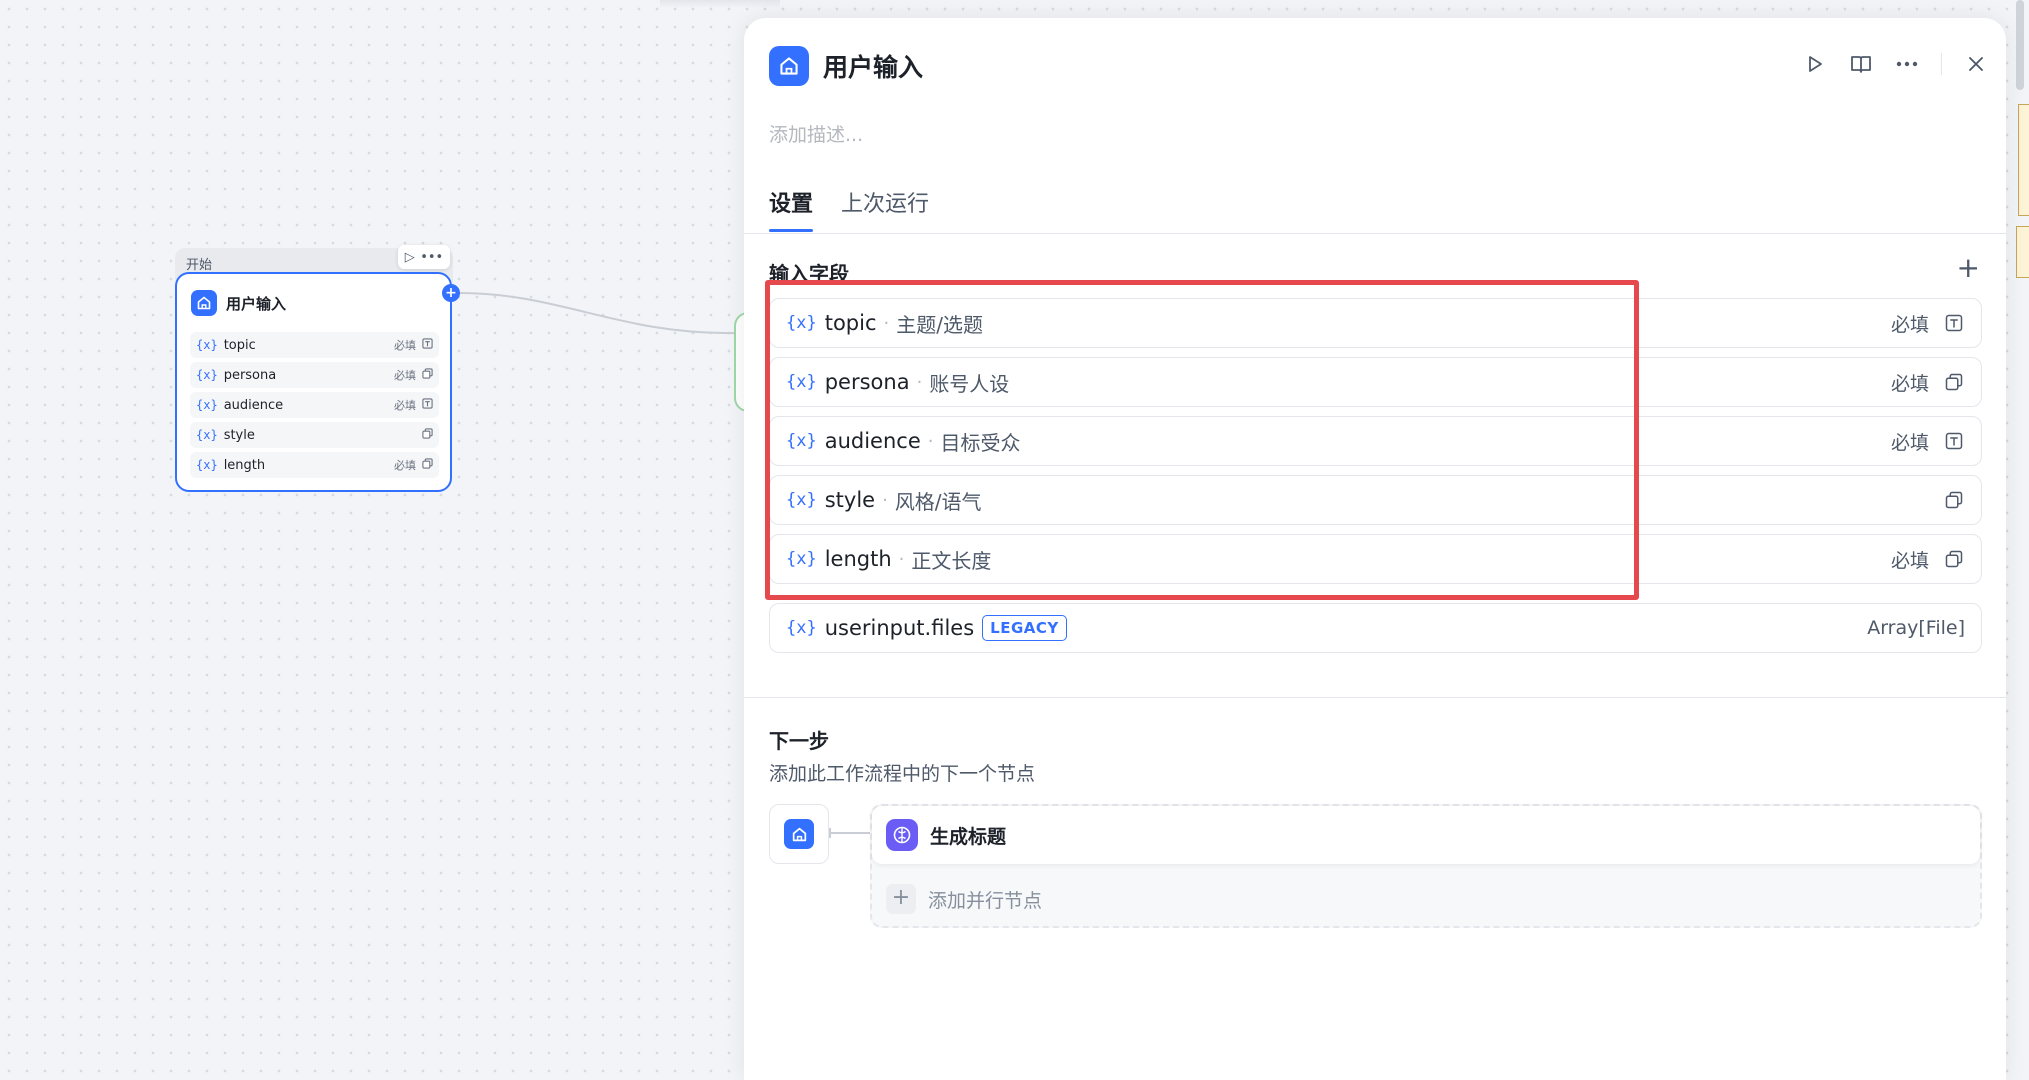  Describe the element at coordinates (902, 774) in the screenshot. I see `next-step-description: 添加此工作流程中的下一个节点` at that location.